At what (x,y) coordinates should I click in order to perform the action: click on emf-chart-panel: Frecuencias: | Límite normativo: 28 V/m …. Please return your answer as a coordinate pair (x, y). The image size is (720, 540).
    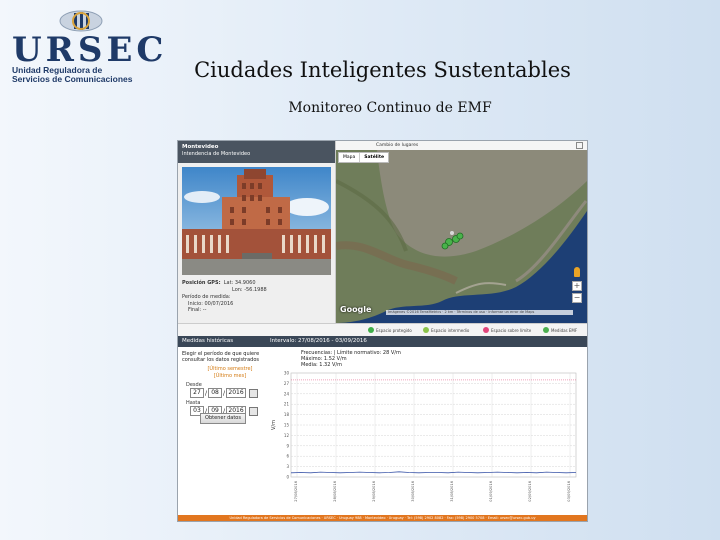
    Looking at the image, I should click on (429, 431).